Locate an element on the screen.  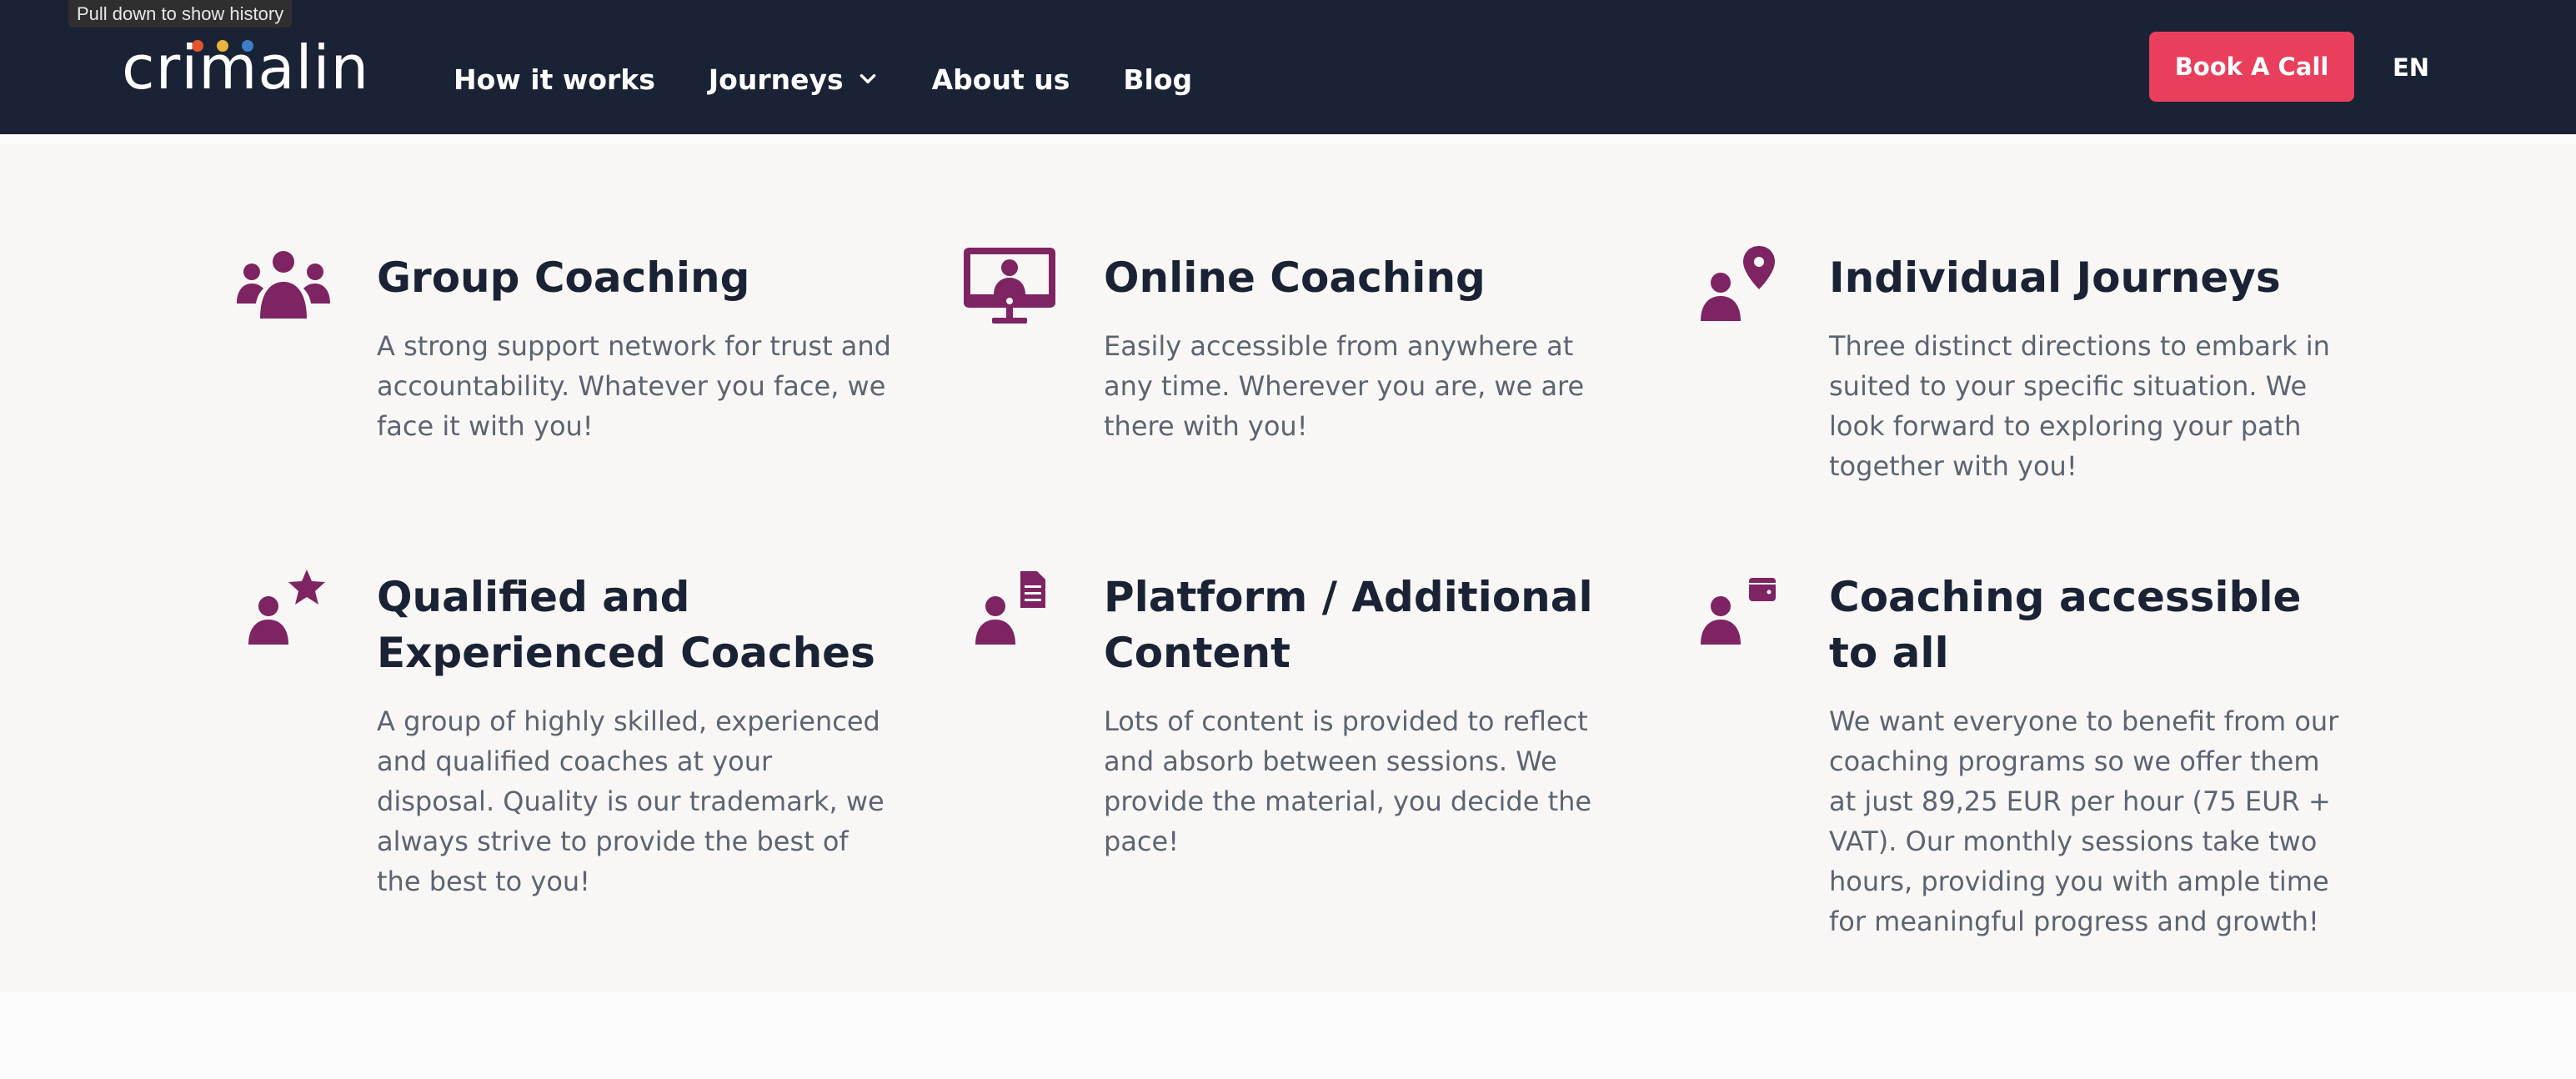
nav-blog: Blog is located at coordinates (1157, 79).